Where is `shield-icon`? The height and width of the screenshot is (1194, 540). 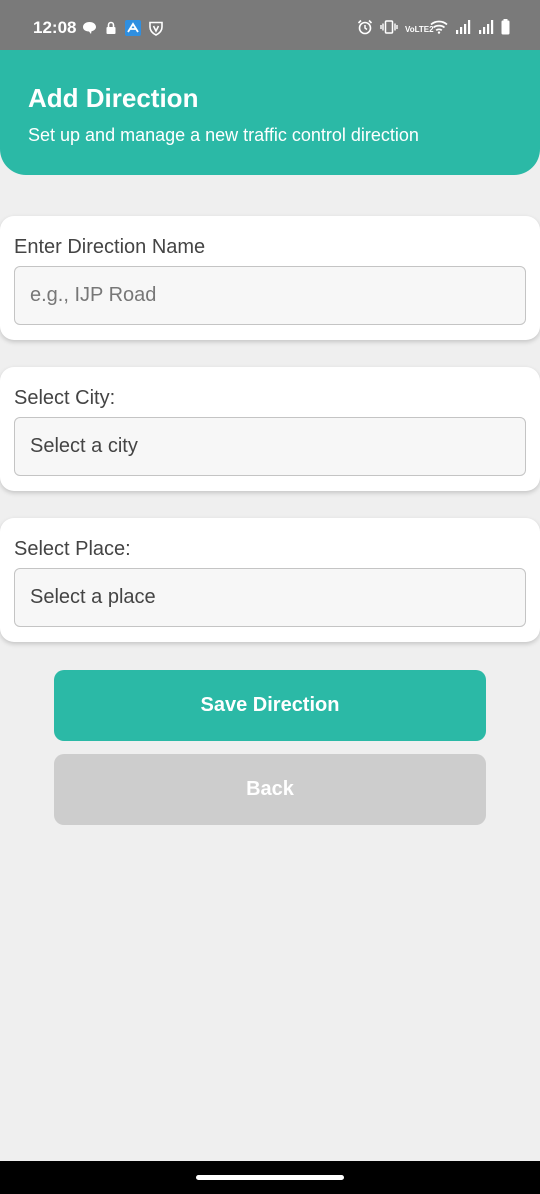 shield-icon is located at coordinates (156, 31).